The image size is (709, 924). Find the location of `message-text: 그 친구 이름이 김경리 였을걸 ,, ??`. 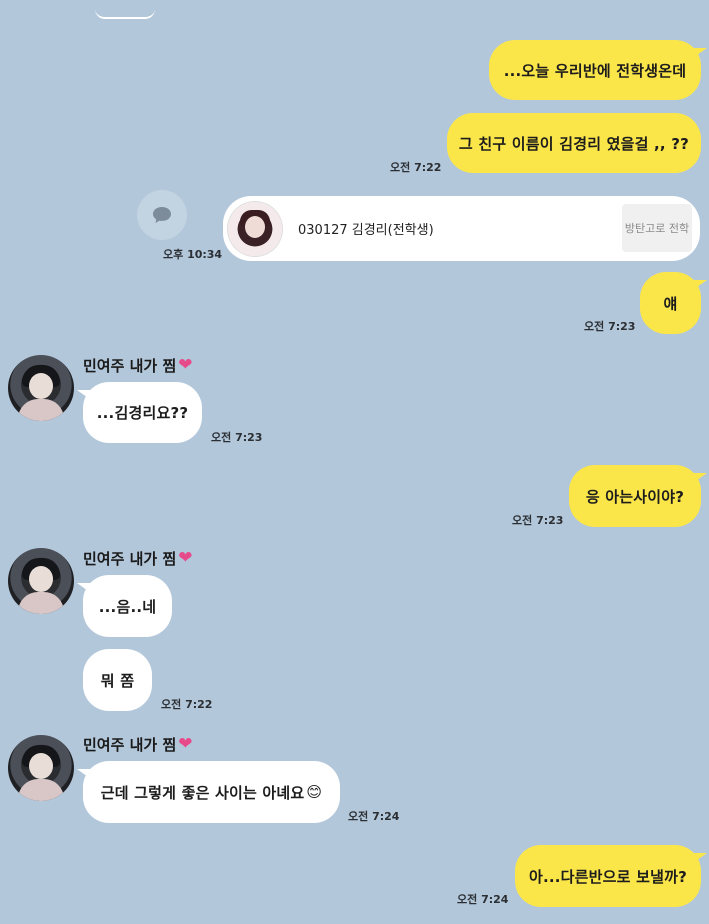

message-text: 그 친구 이름이 김경리 였을걸 ,, ?? is located at coordinates (574, 143).